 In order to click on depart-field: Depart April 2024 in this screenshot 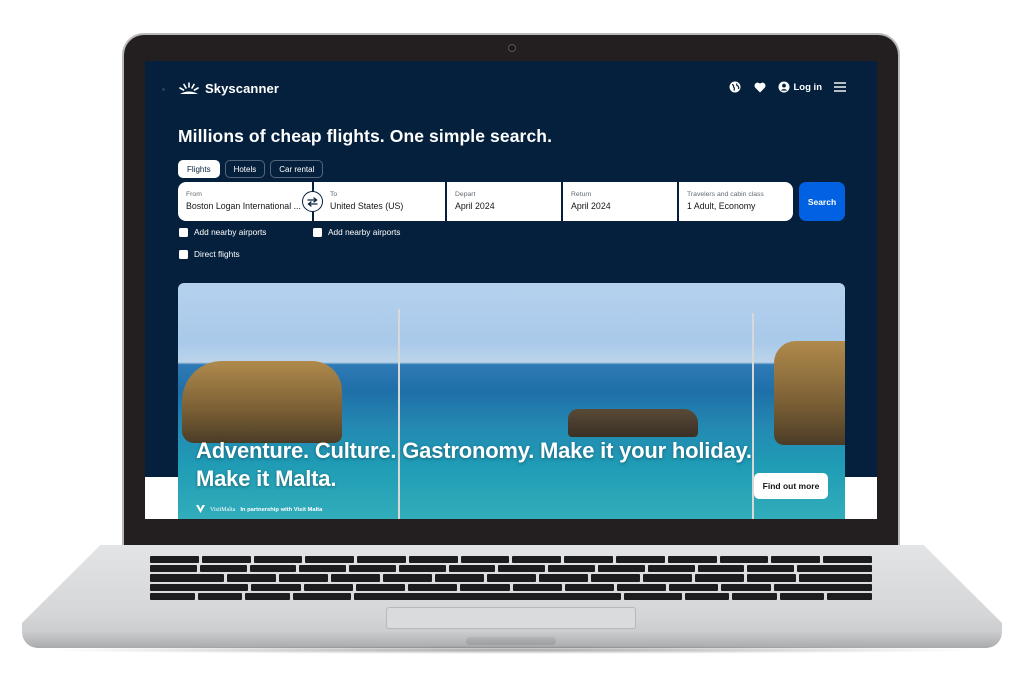, I will do `click(504, 201)`.